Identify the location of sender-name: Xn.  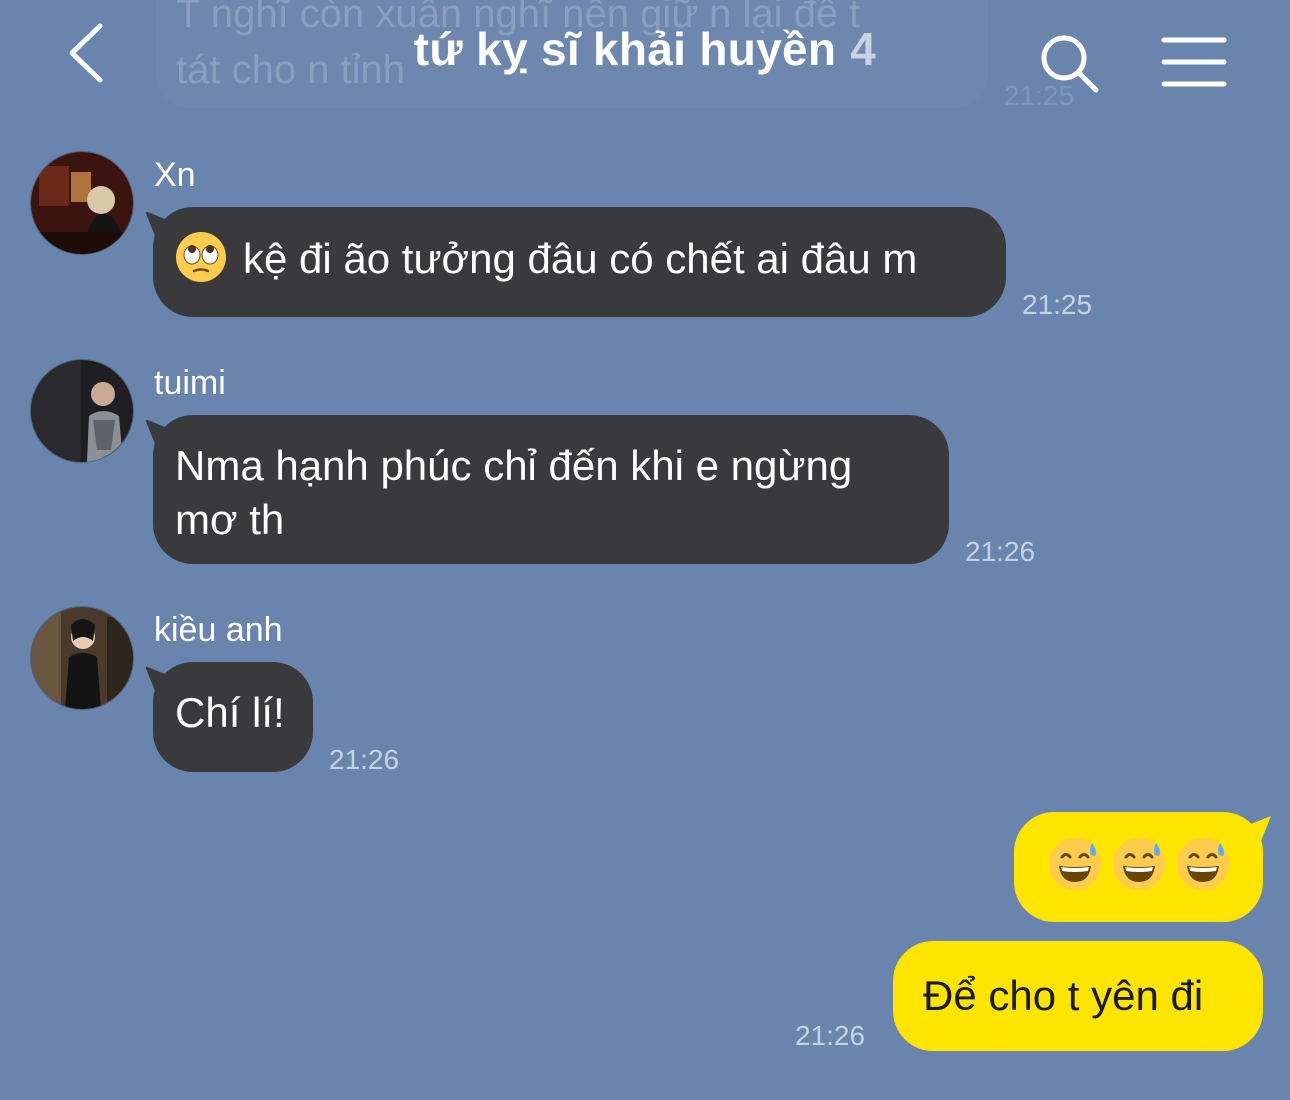
(175, 175).